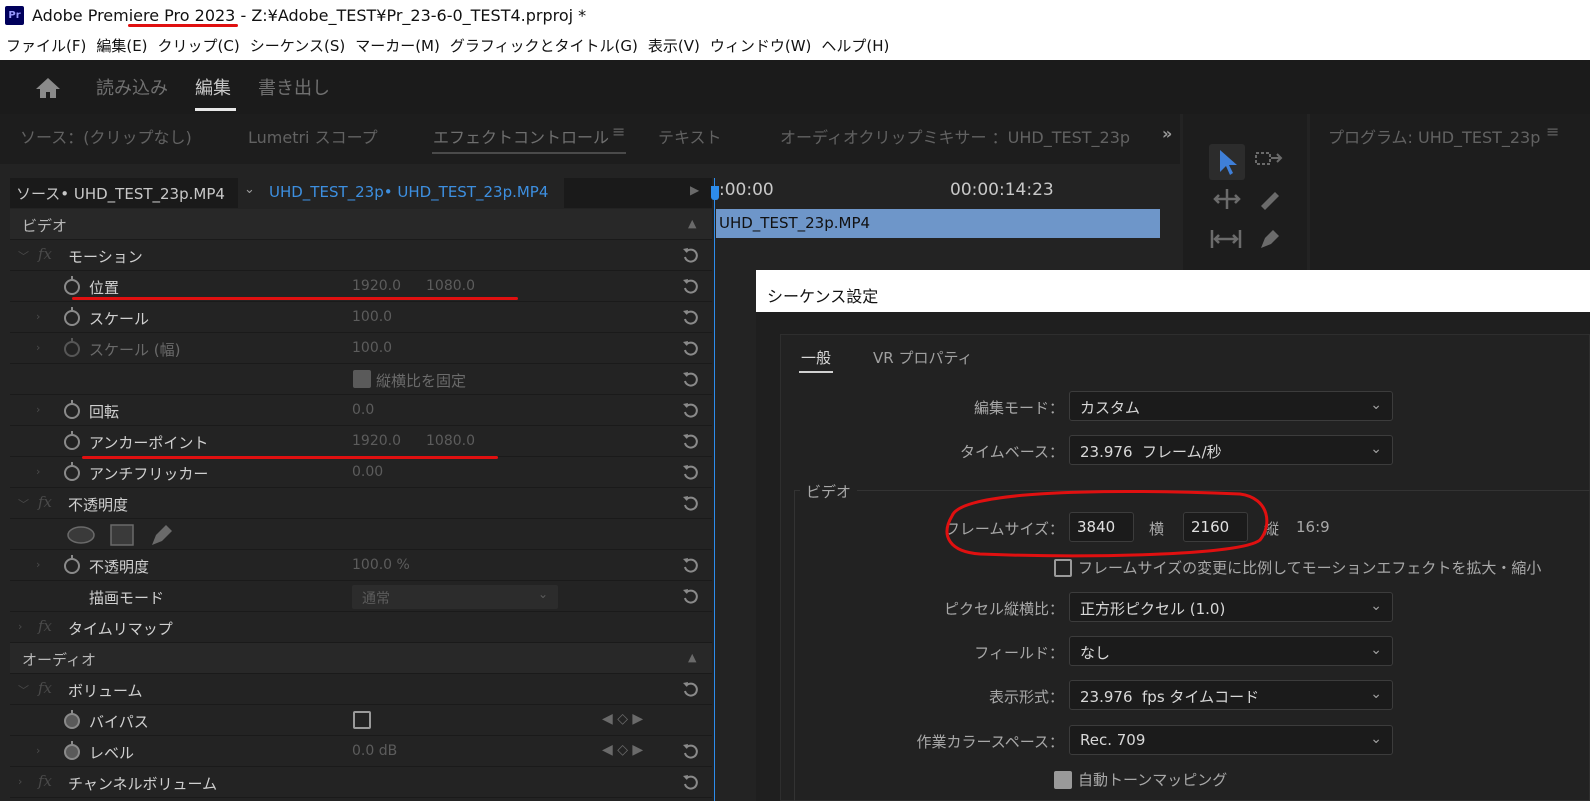 The height and width of the screenshot is (801, 1590). What do you see at coordinates (294, 87) in the screenshot?
I see `workspace-tab-export: 書き出し` at bounding box center [294, 87].